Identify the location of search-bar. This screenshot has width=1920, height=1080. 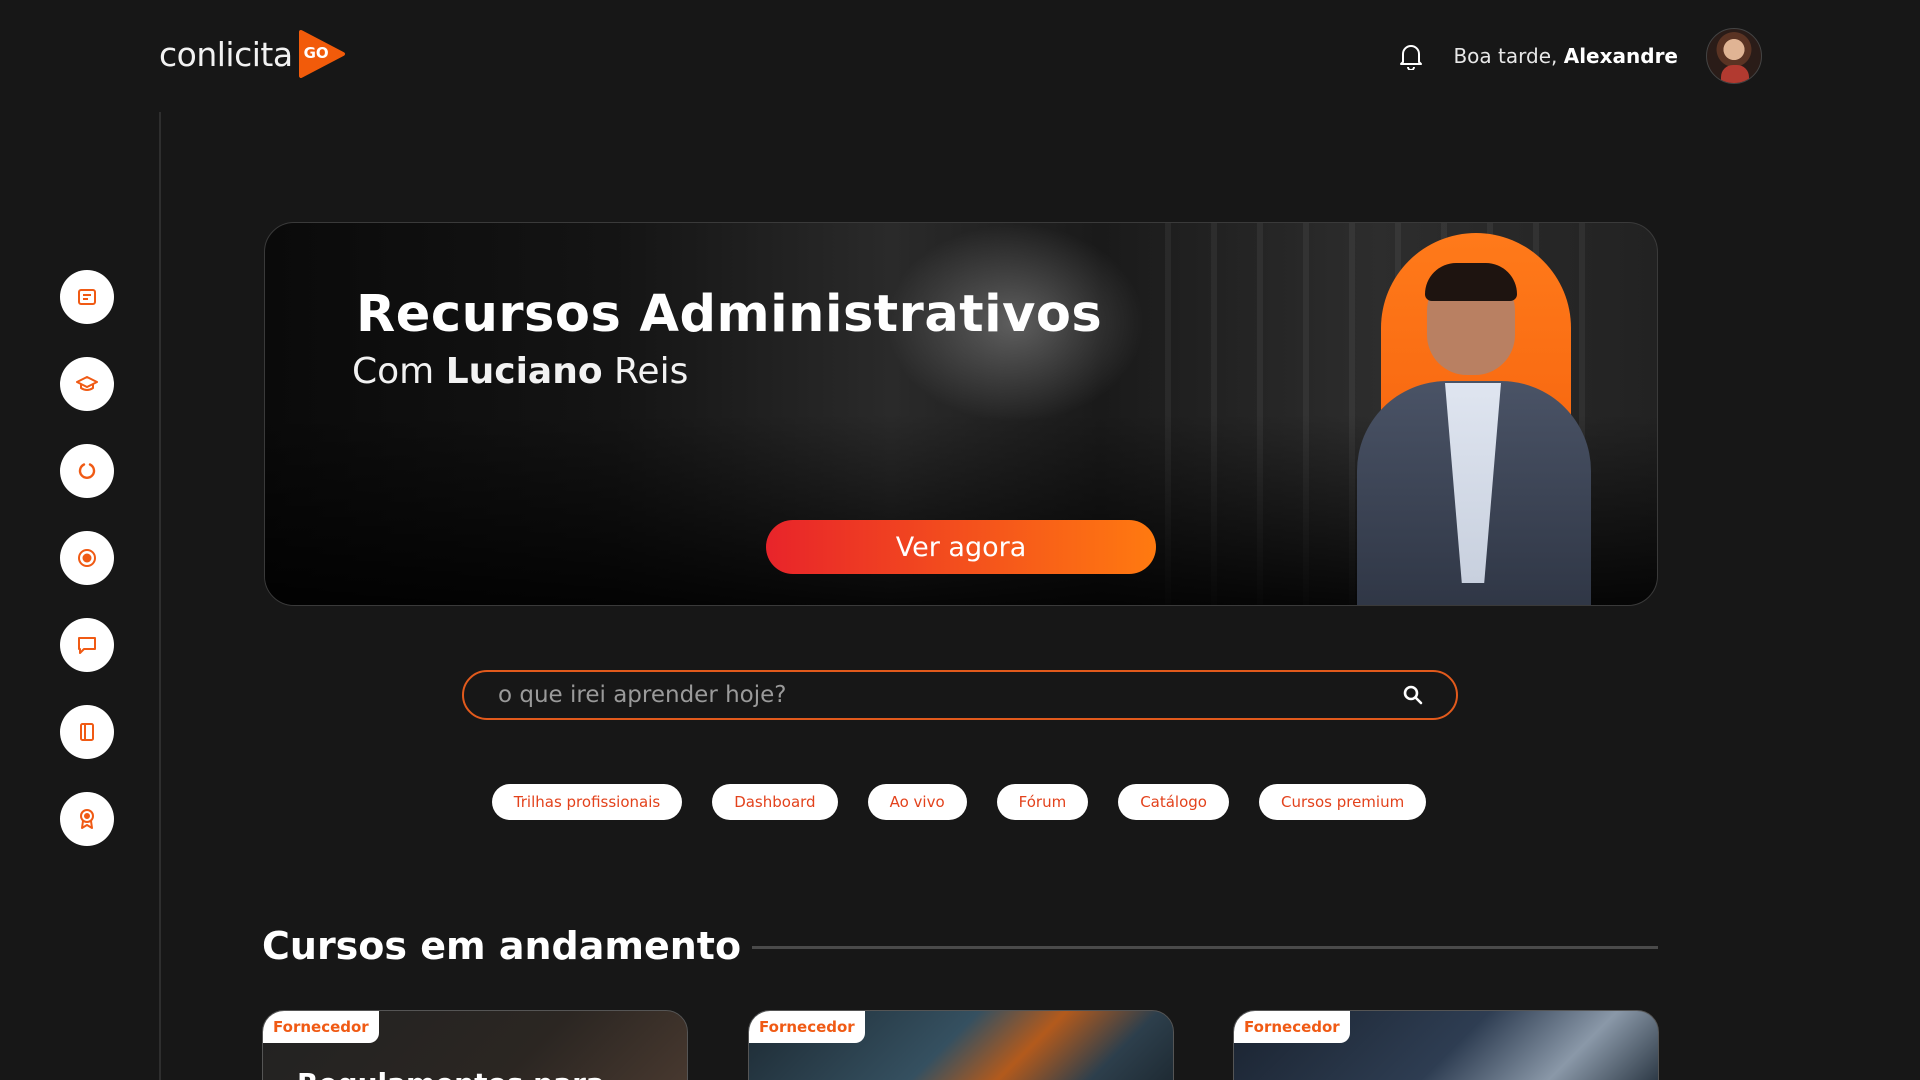
(960, 695).